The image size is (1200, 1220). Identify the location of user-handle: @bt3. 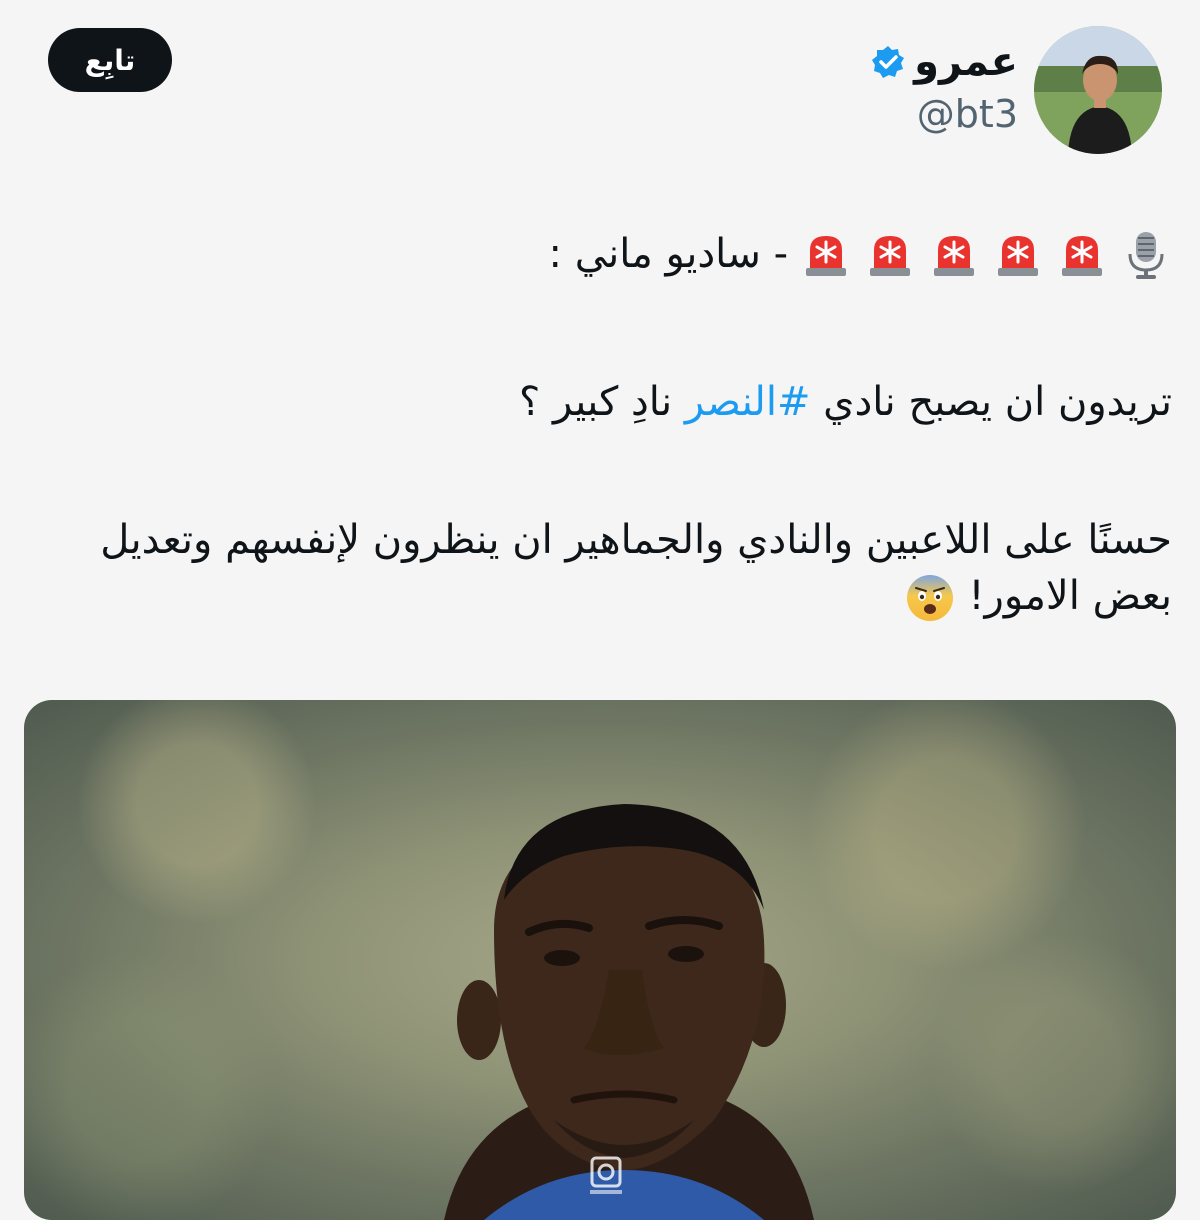
(944, 114).